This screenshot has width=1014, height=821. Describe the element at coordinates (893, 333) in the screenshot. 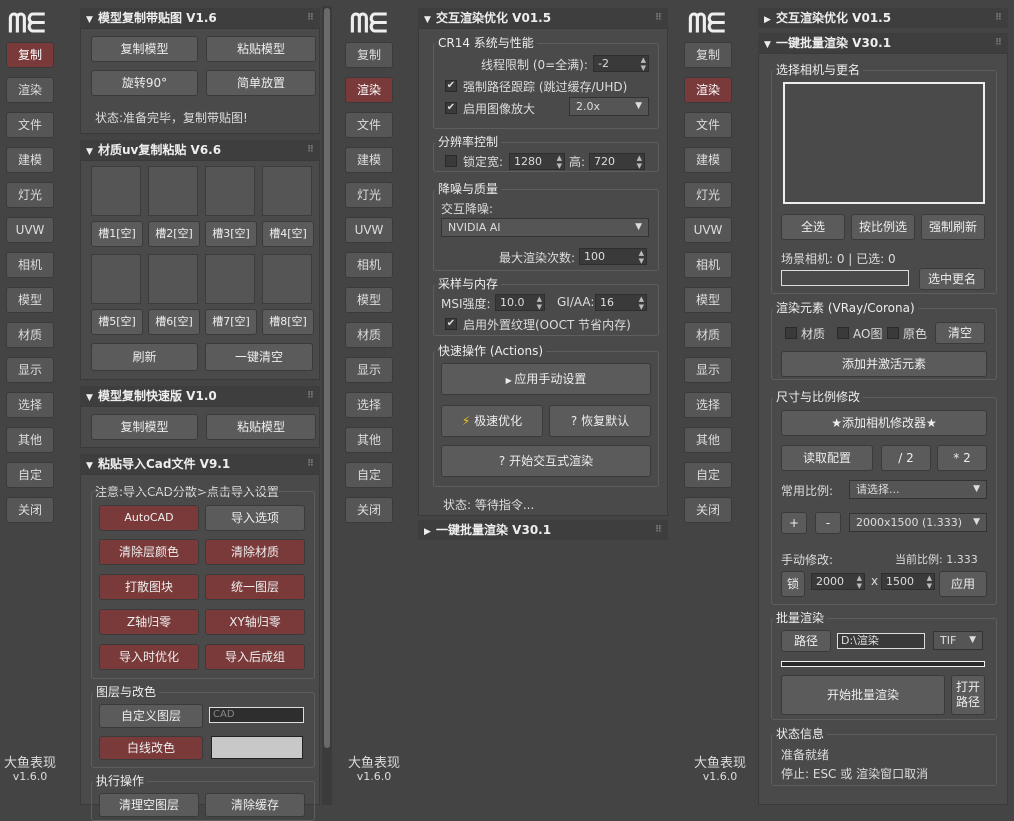

I see `original-color-checkbox` at that location.